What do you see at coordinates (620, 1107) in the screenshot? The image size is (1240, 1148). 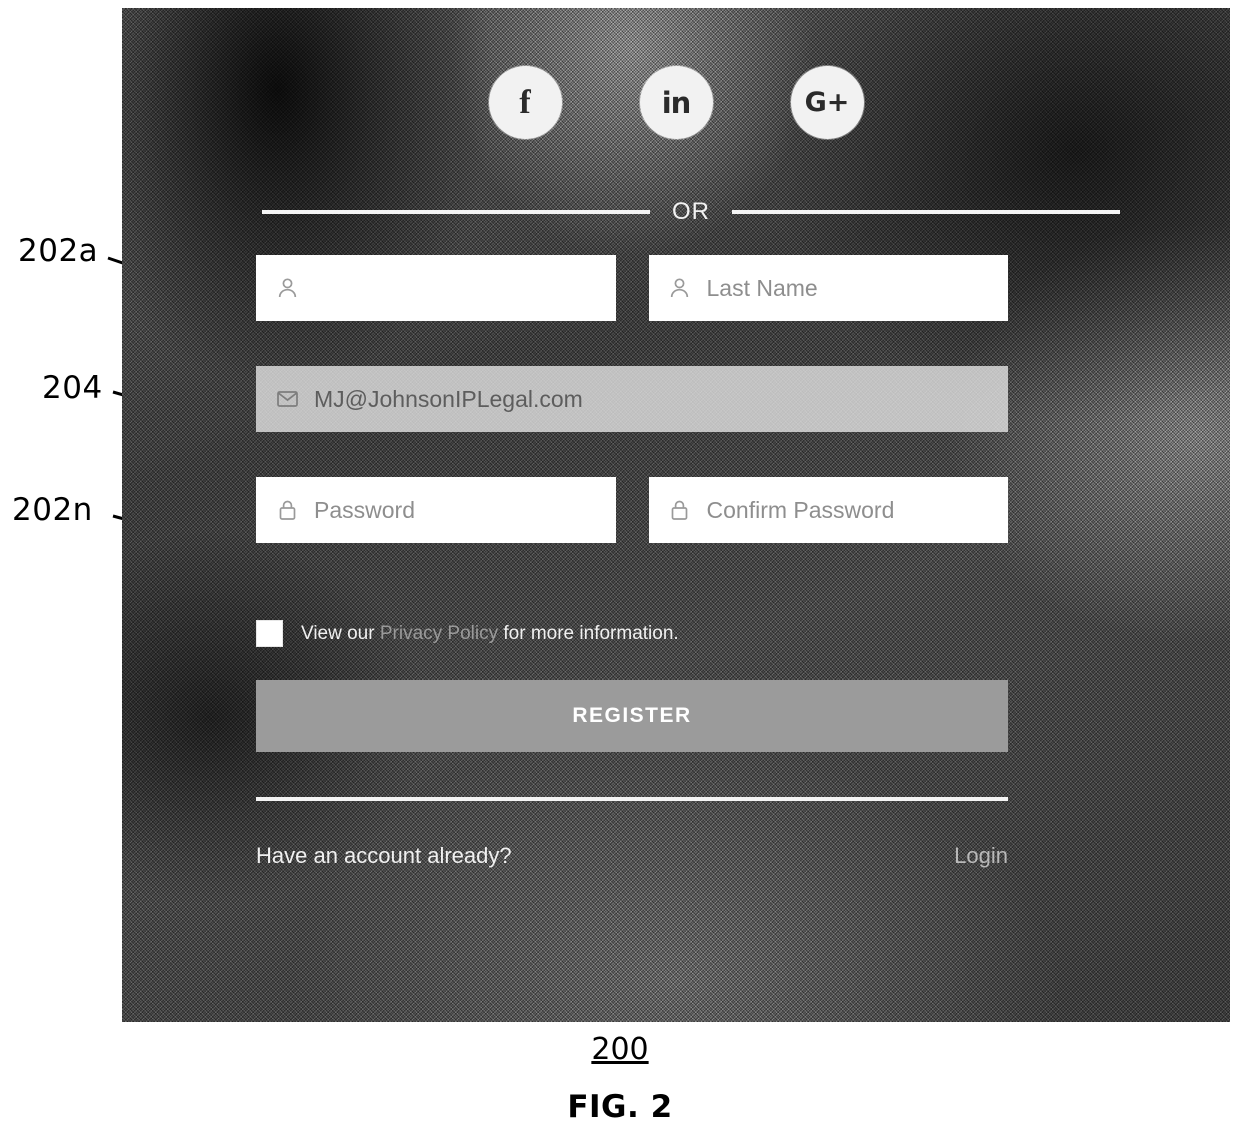 I see `figure-title: FIG. 2` at bounding box center [620, 1107].